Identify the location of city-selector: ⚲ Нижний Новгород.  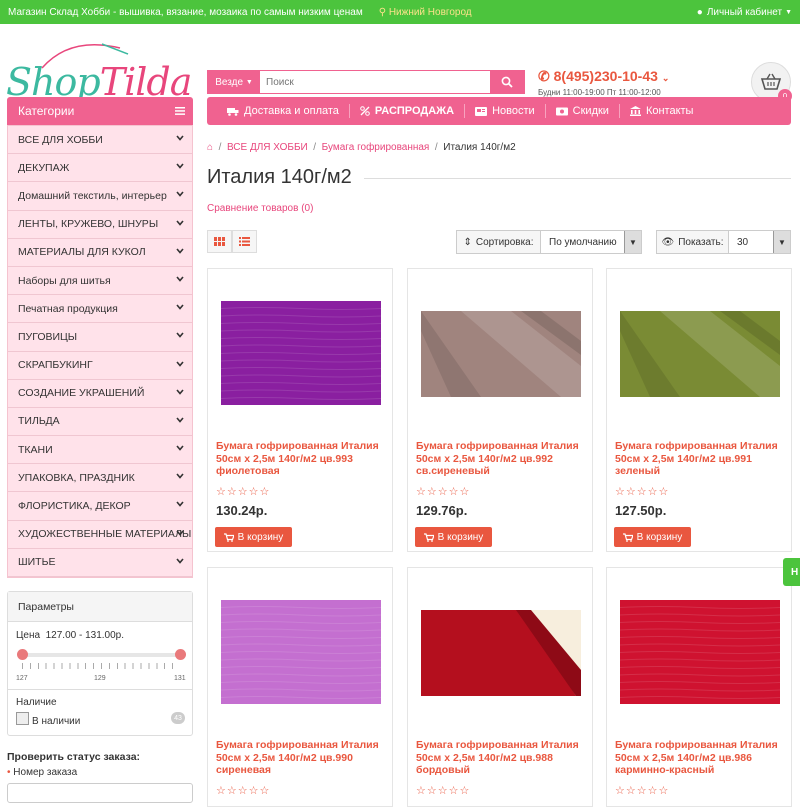
(425, 12).